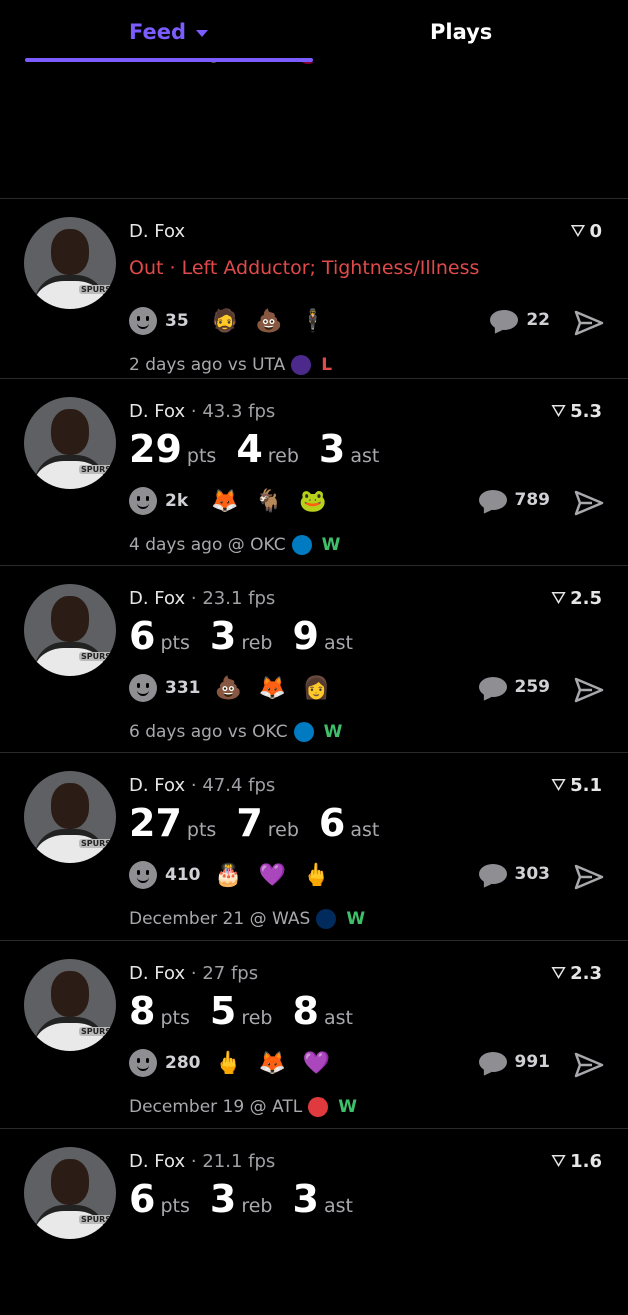 The height and width of the screenshot is (1315, 628). What do you see at coordinates (155, 449) in the screenshot?
I see `stat-value: 29` at bounding box center [155, 449].